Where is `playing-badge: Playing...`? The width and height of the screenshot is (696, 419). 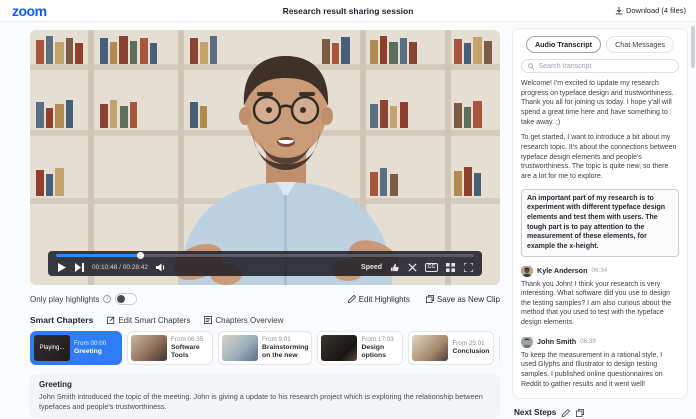
playing-badge: Playing... is located at coordinates (52, 348).